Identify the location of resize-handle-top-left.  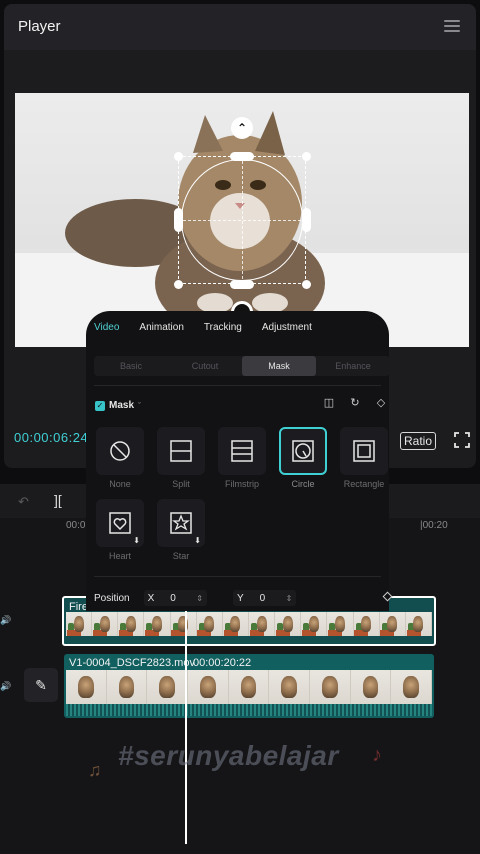
(178, 156).